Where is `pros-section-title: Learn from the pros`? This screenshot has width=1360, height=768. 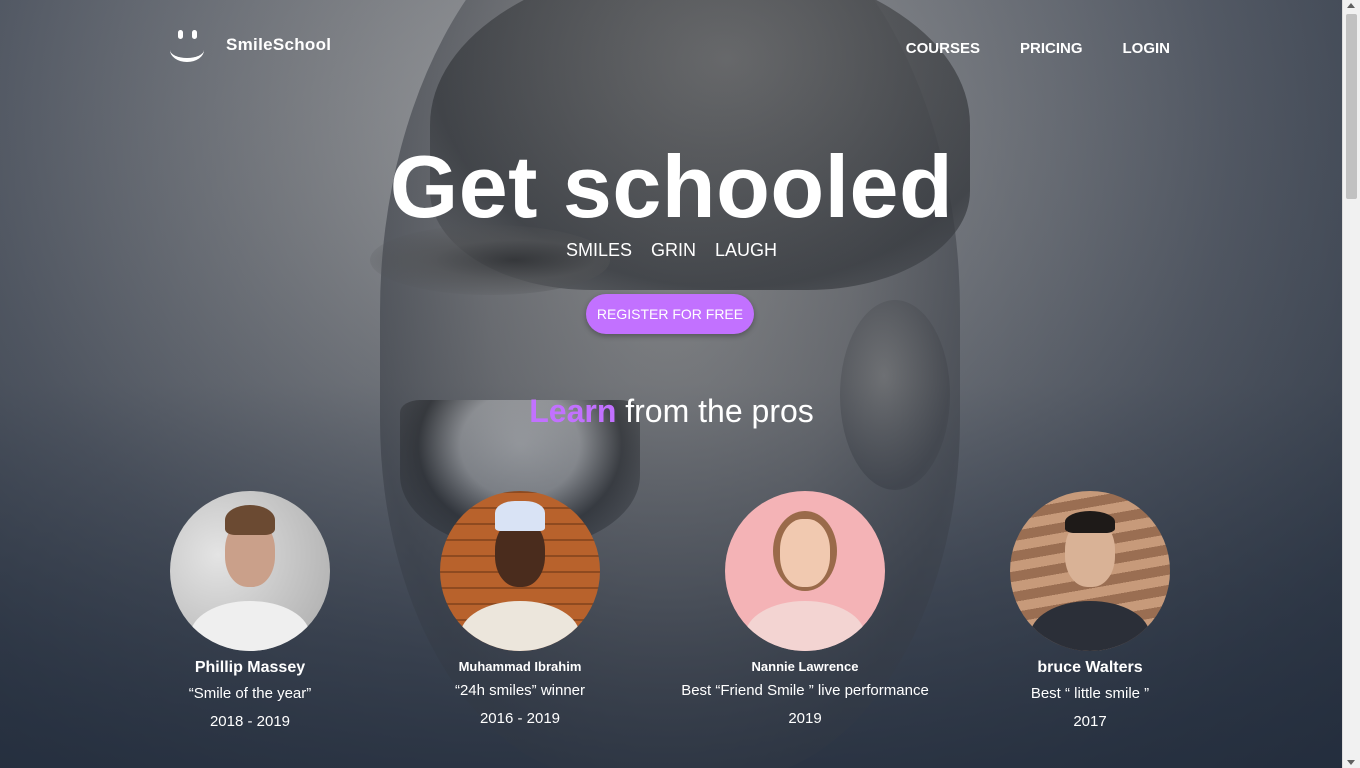 pros-section-title: Learn from the pros is located at coordinates (671, 411).